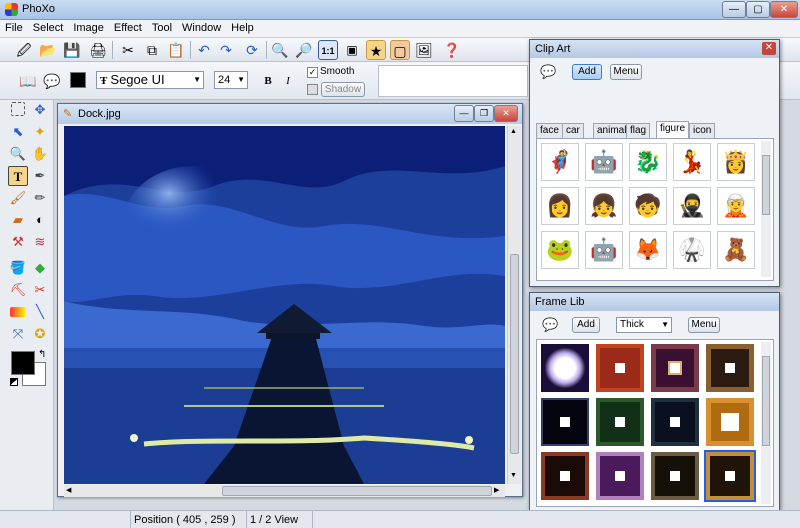 This screenshot has width=800, height=528. Describe the element at coordinates (40, 198) in the screenshot. I see `pencil-icon: ✏` at that location.